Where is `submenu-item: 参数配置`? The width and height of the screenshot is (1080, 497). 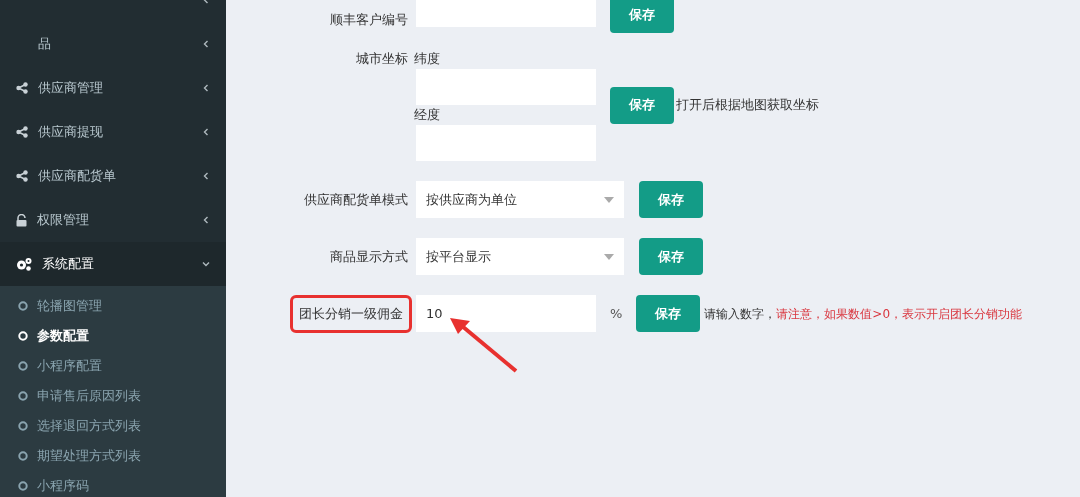 submenu-item: 参数配置 is located at coordinates (113, 336).